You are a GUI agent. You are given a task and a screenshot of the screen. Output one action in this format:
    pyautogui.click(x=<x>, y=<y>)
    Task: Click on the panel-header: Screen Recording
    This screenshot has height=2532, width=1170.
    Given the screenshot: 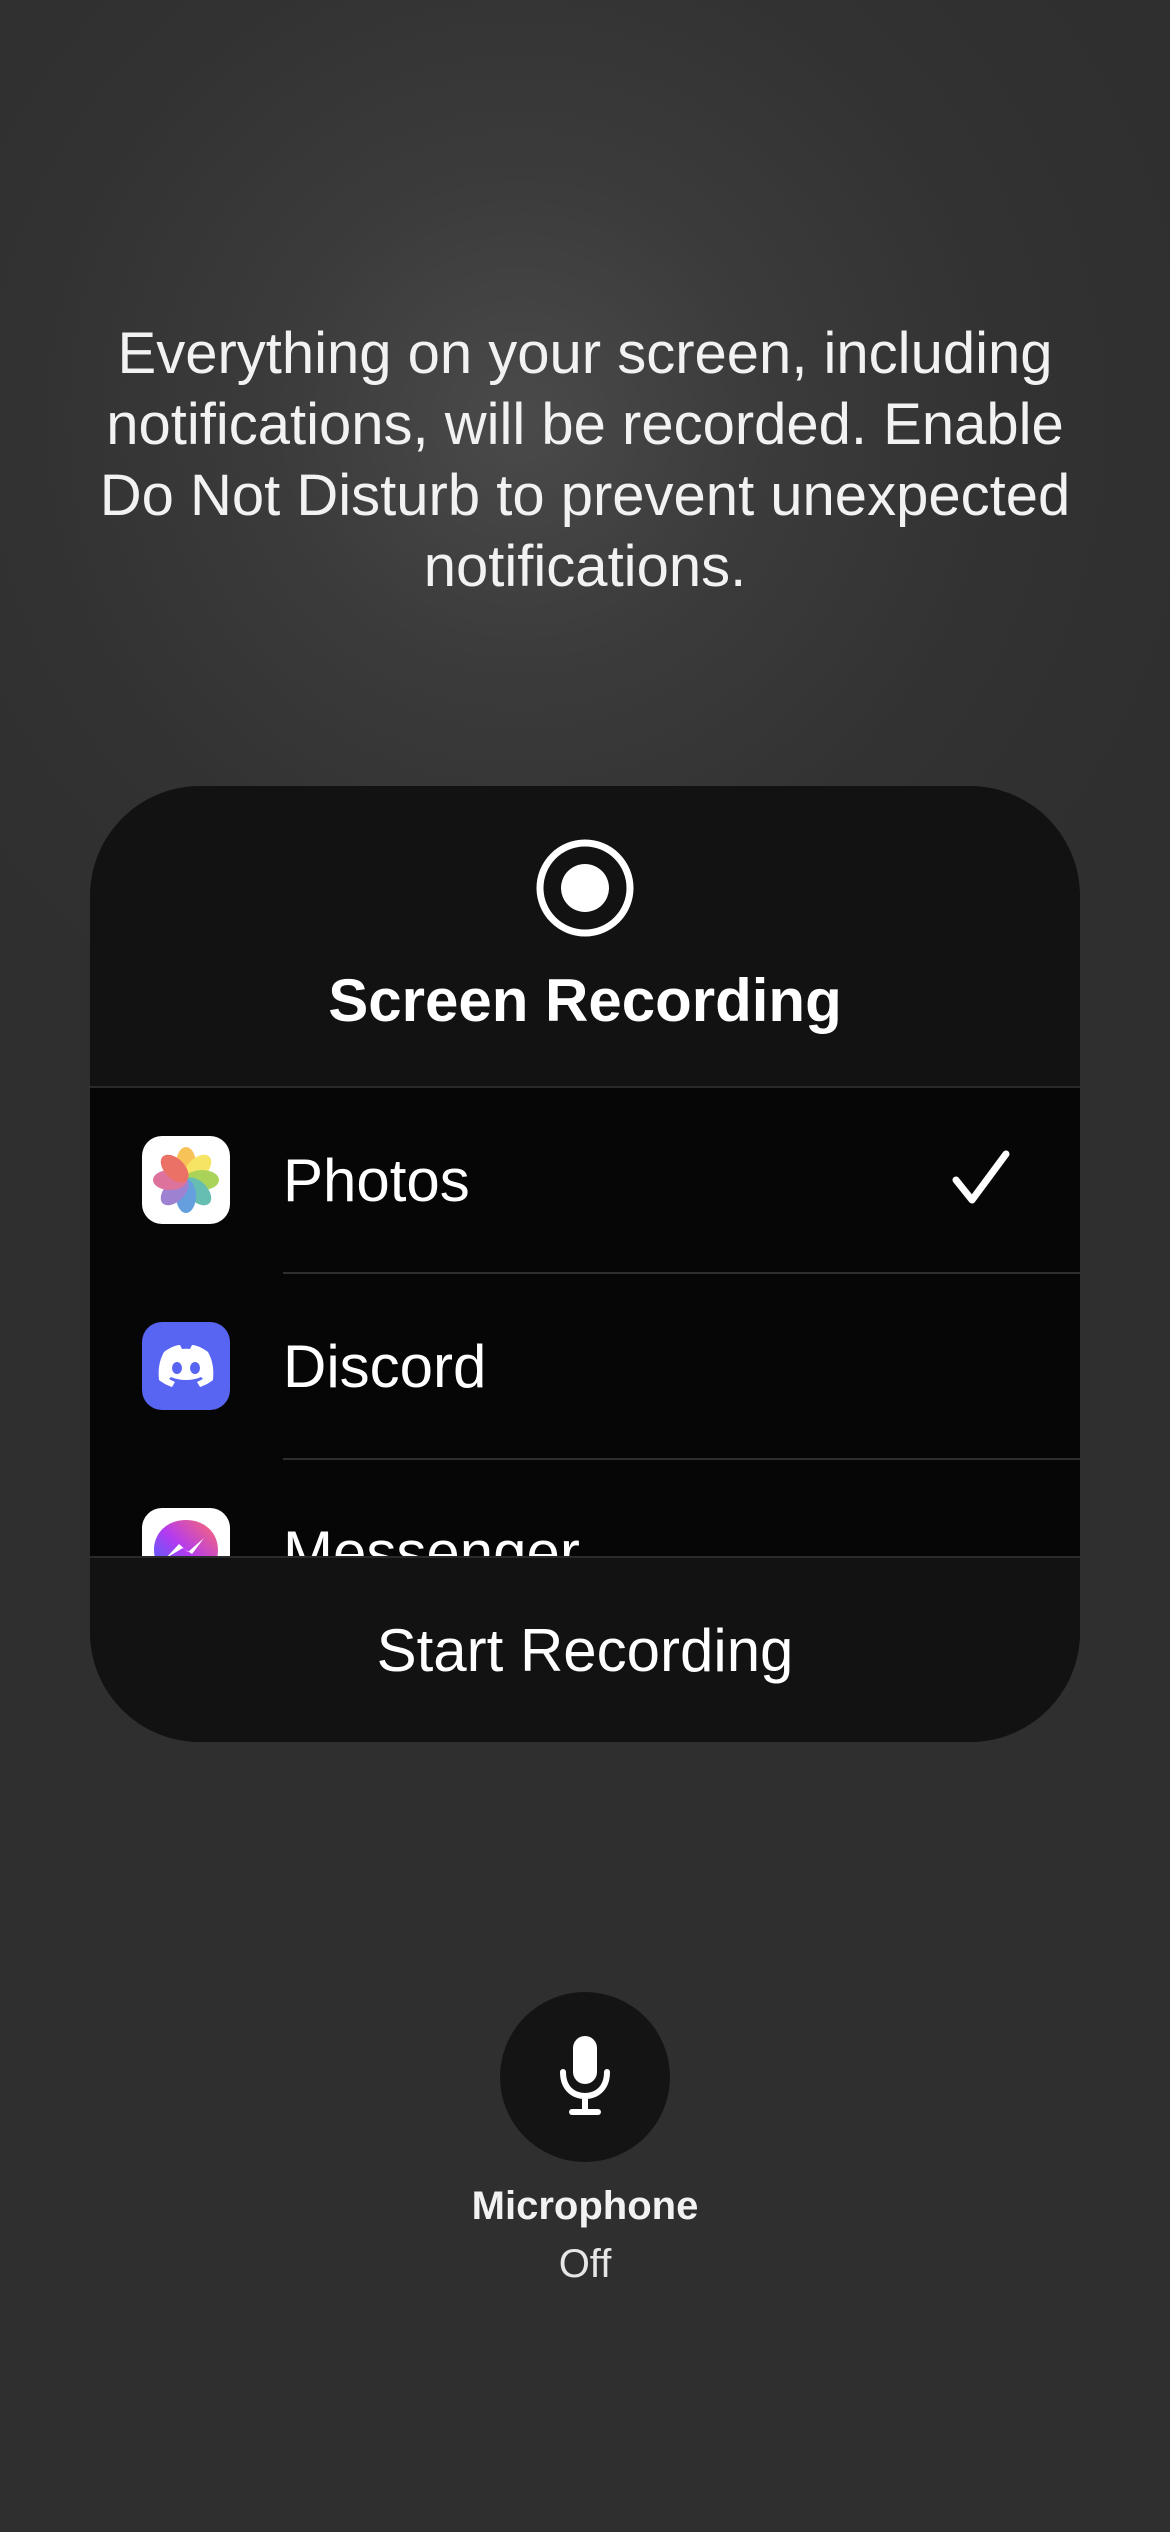 What is the action you would take?
    pyautogui.click(x=585, y=936)
    